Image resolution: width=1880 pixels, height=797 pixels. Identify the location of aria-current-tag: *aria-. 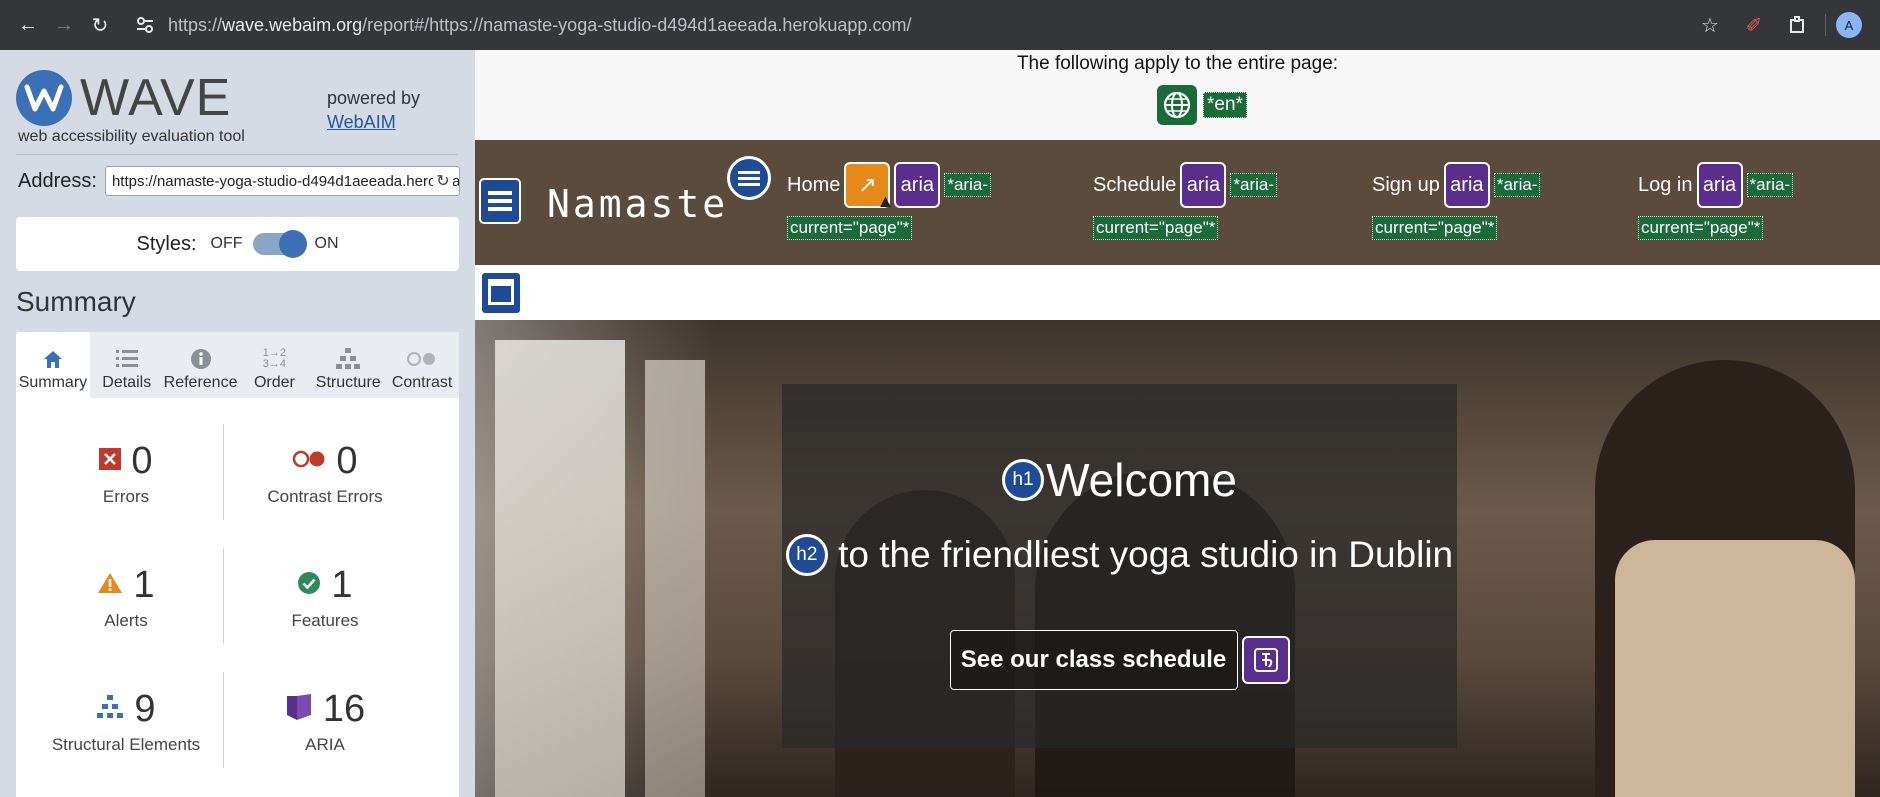
(967, 185).